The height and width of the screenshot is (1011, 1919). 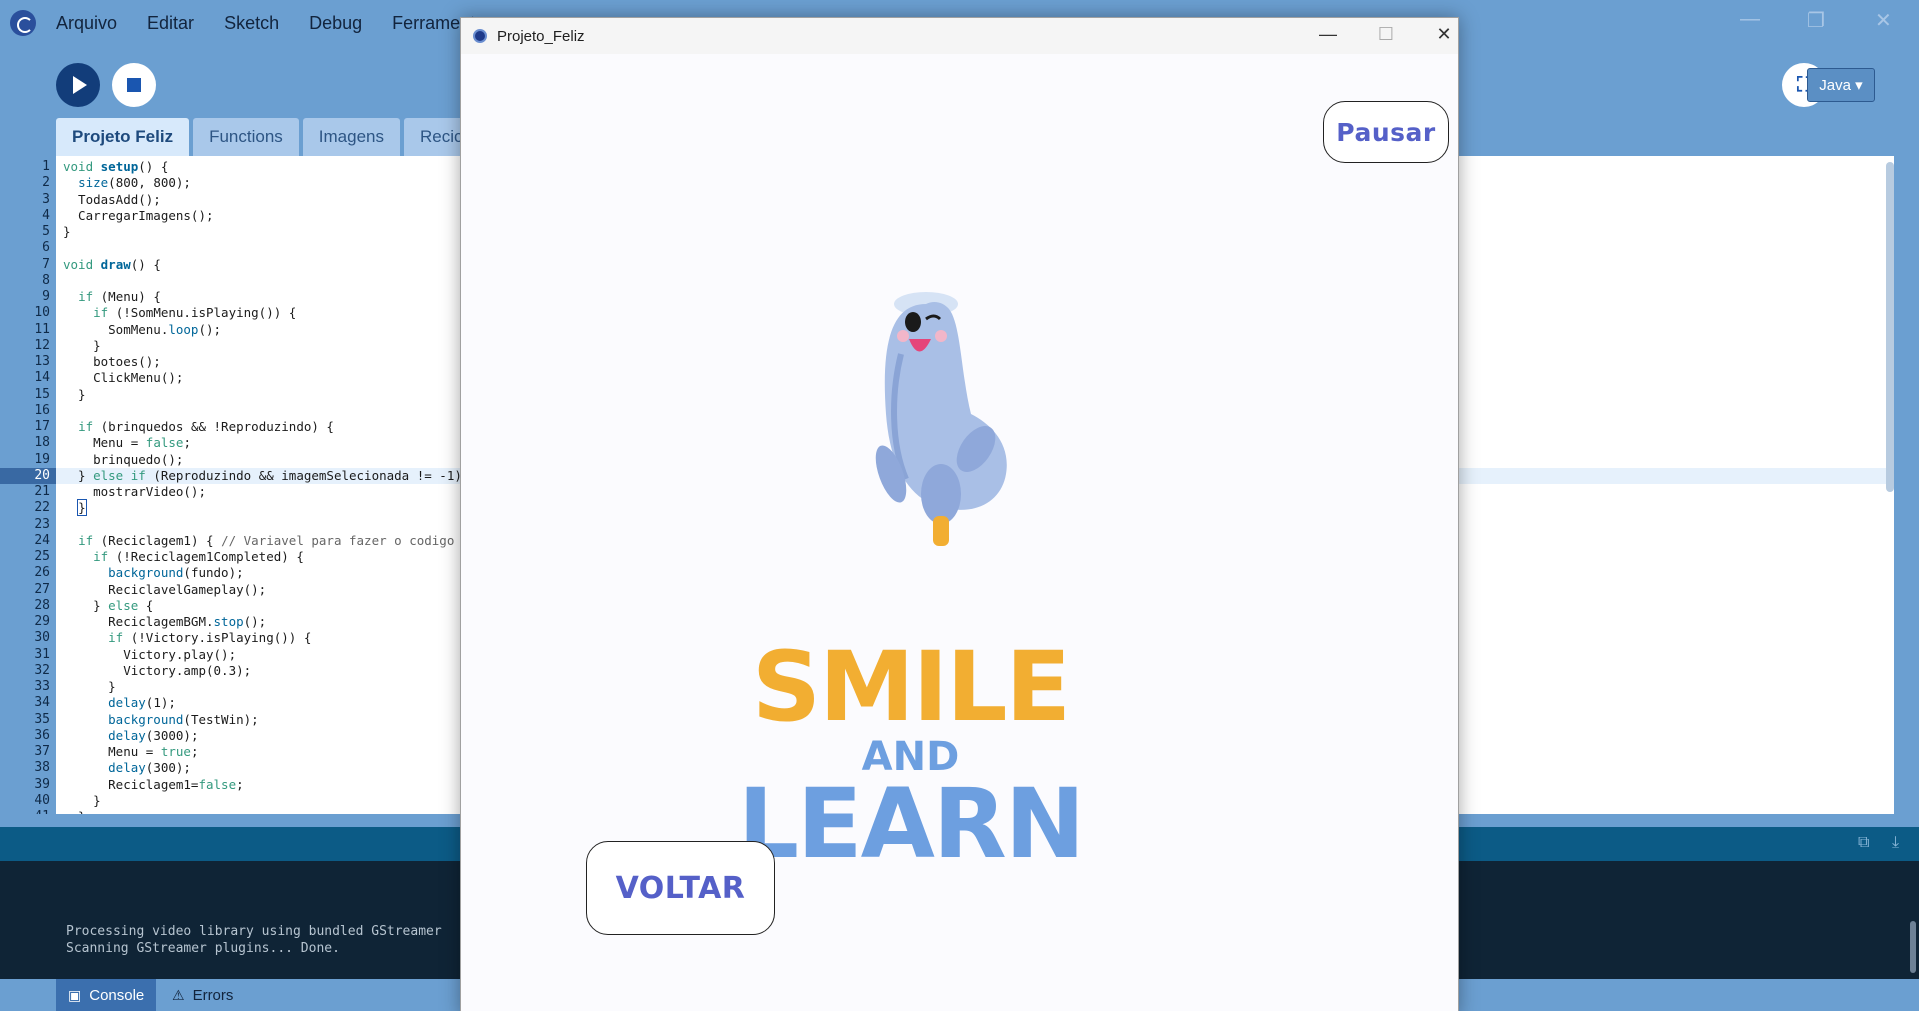 What do you see at coordinates (42, 491) in the screenshot?
I see `line-number: 21` at bounding box center [42, 491].